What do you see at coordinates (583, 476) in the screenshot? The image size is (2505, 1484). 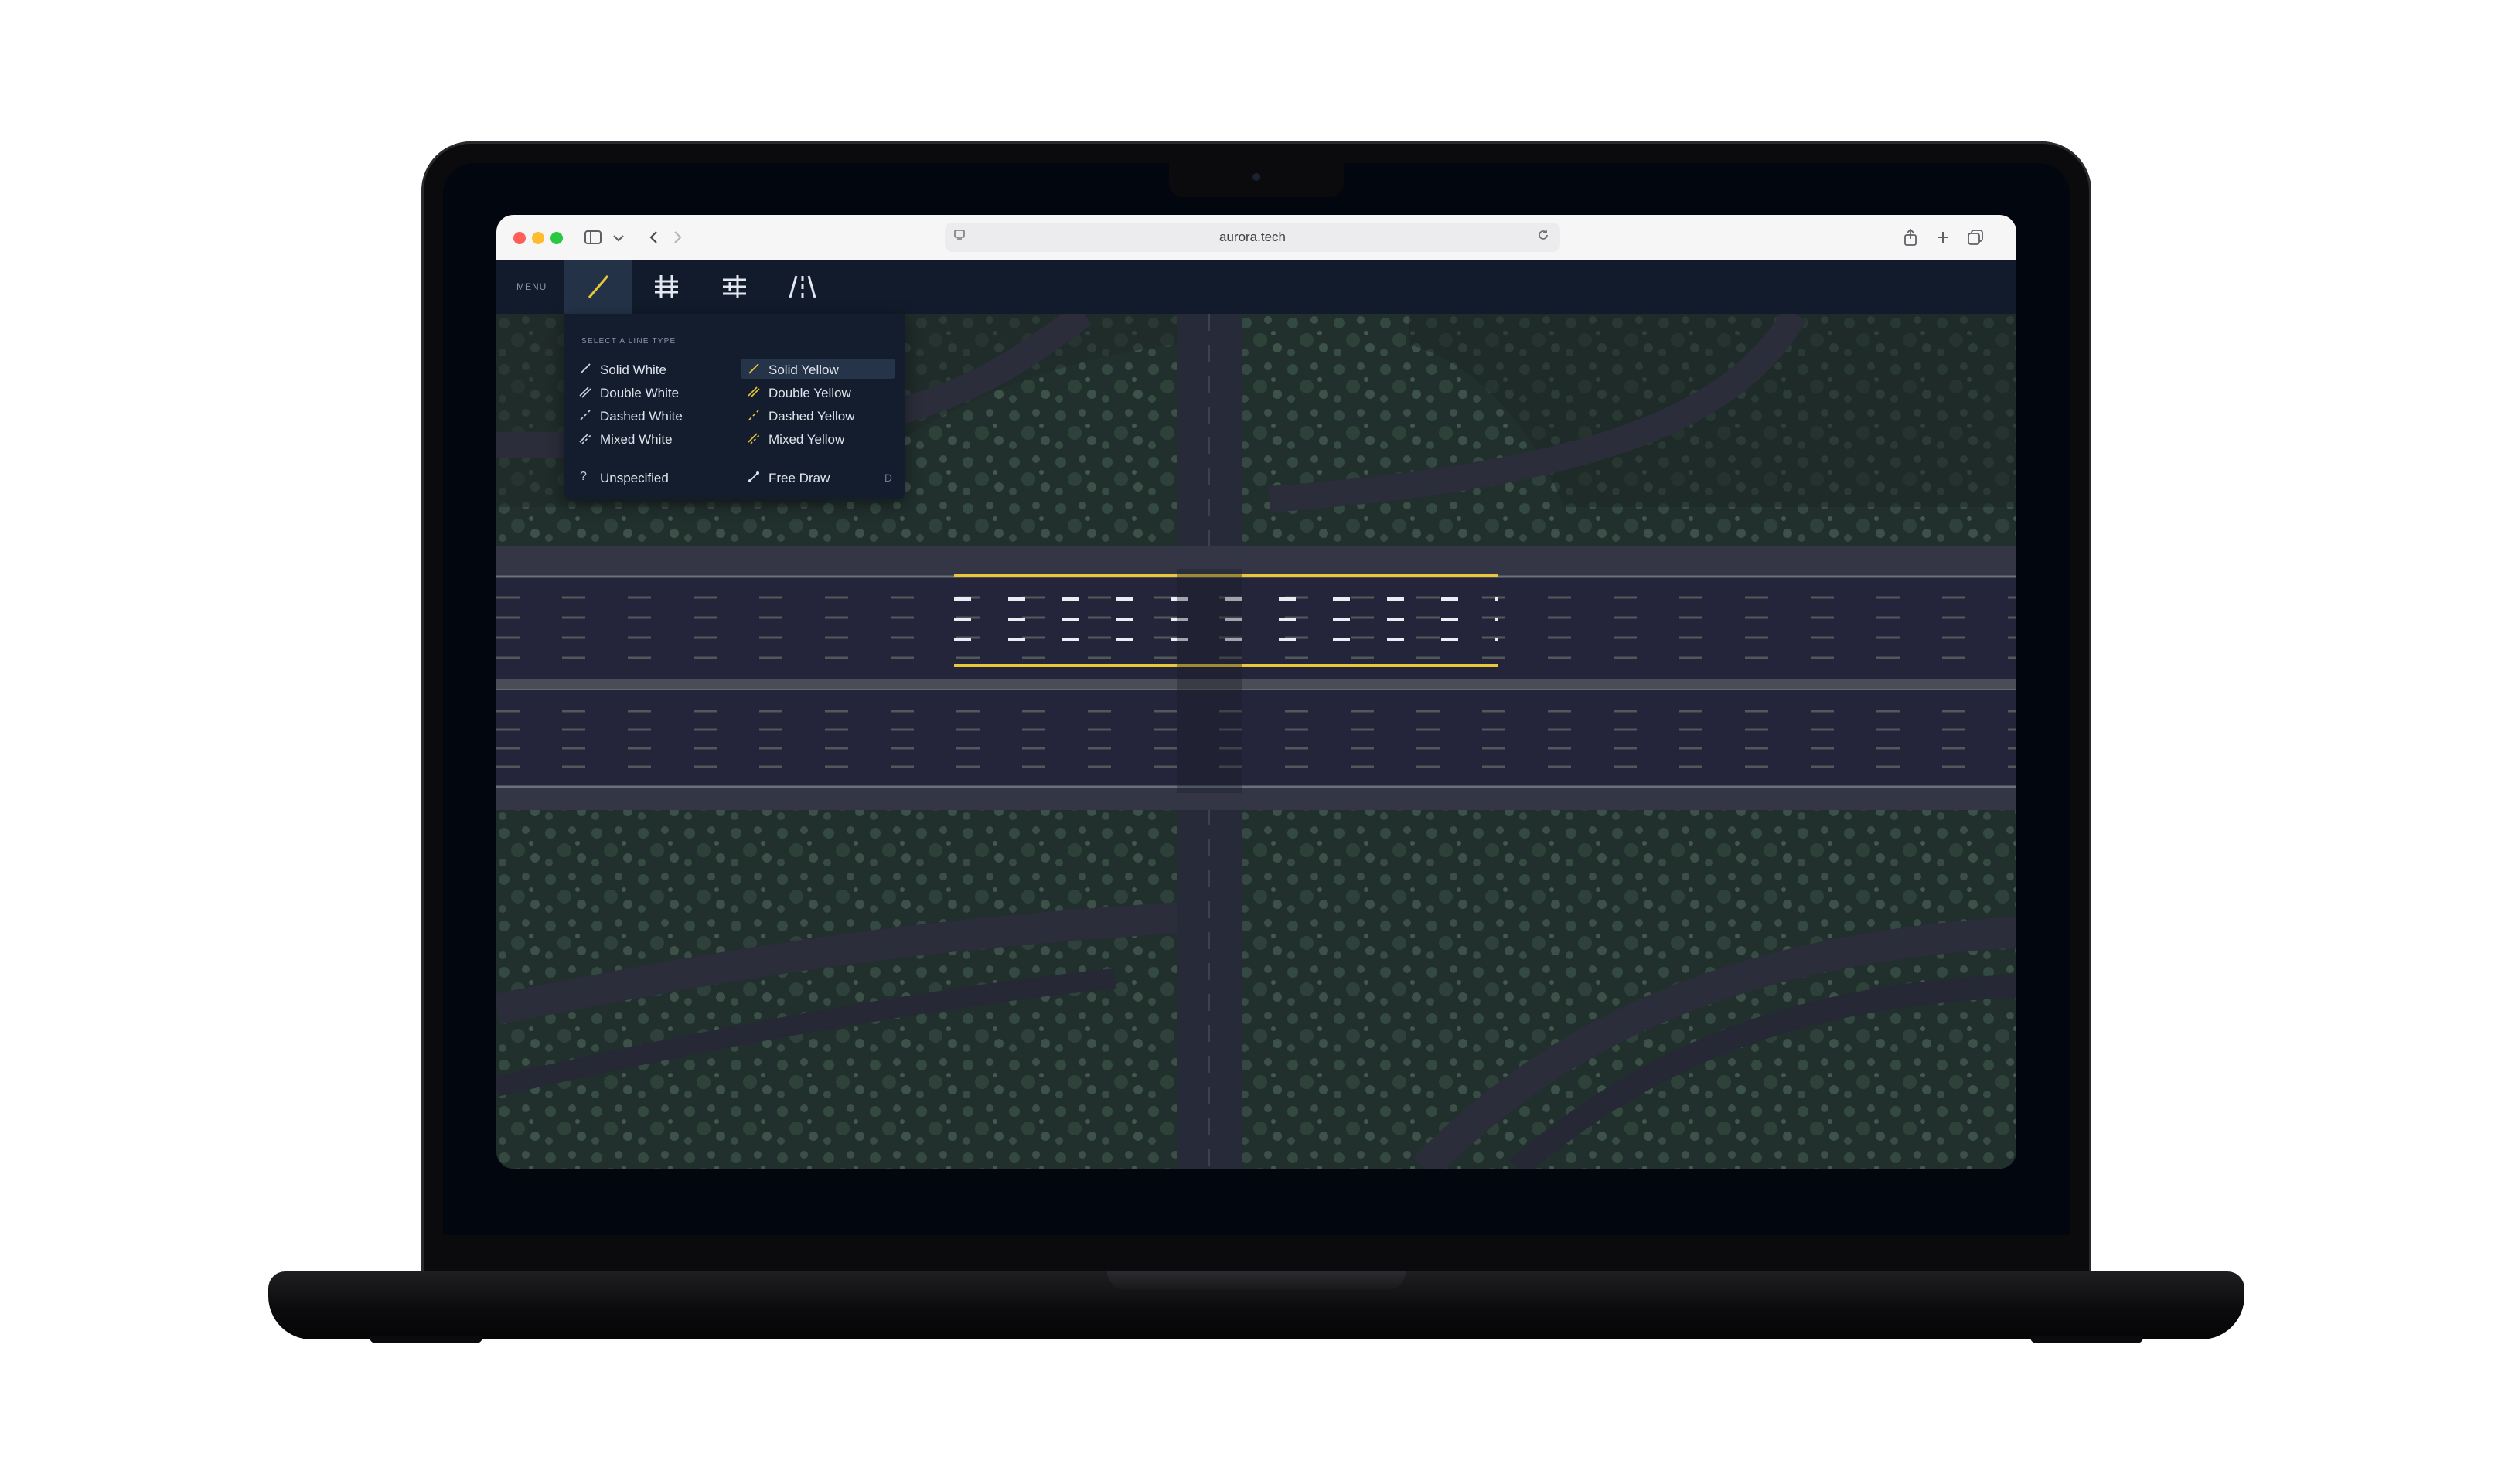 I see `question-mark-icon: ?` at bounding box center [583, 476].